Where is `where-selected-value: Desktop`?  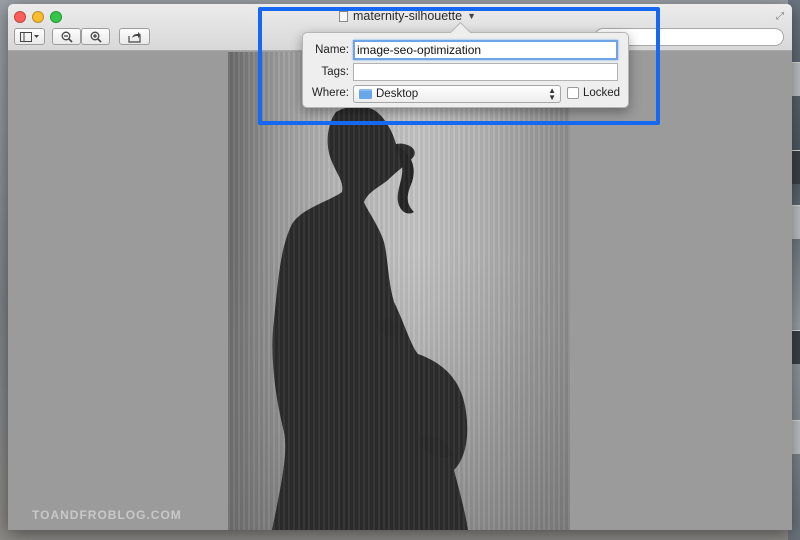 where-selected-value: Desktop is located at coordinates (397, 94).